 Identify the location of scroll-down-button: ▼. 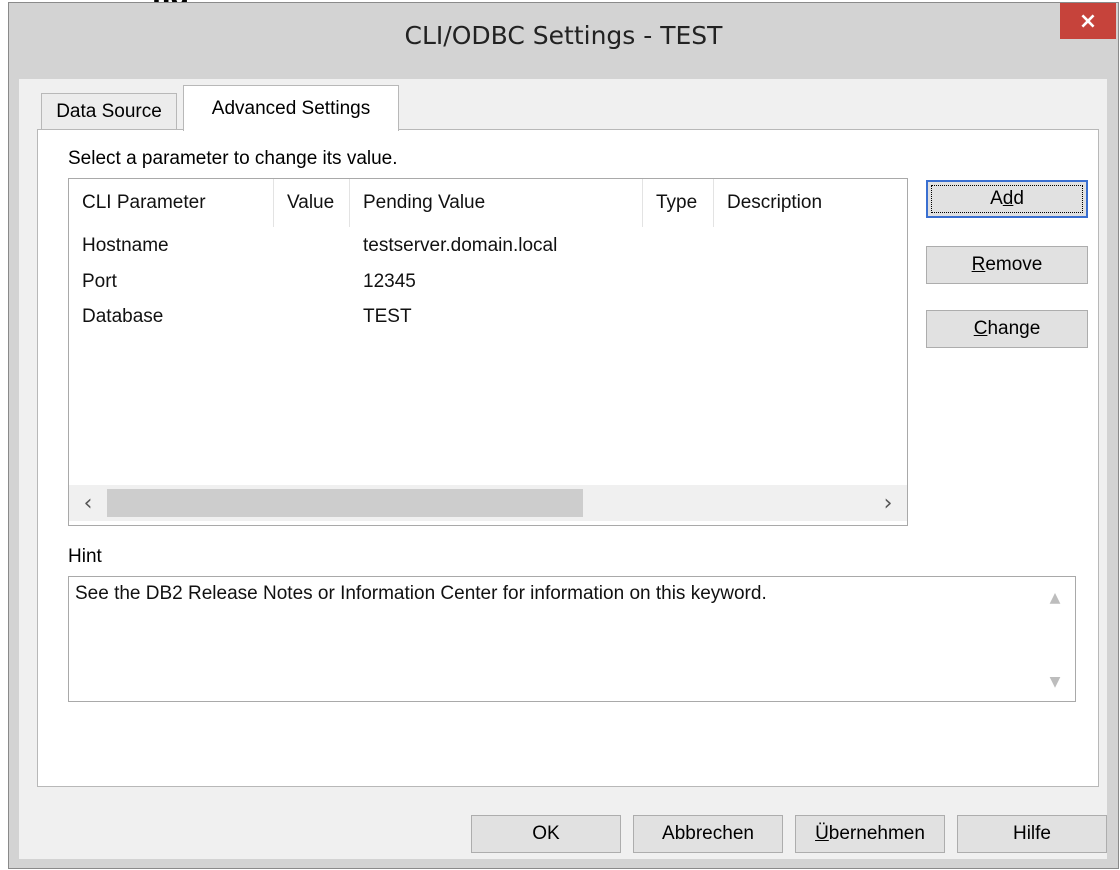
(1055, 682).